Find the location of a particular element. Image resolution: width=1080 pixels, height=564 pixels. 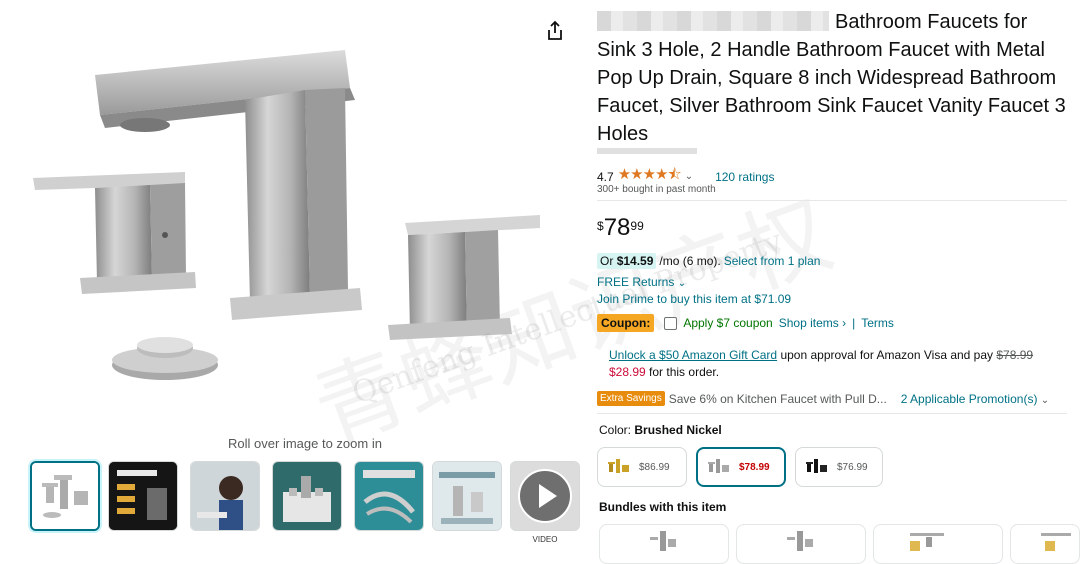

color-swatch-selected: $78.99 is located at coordinates (741, 467).